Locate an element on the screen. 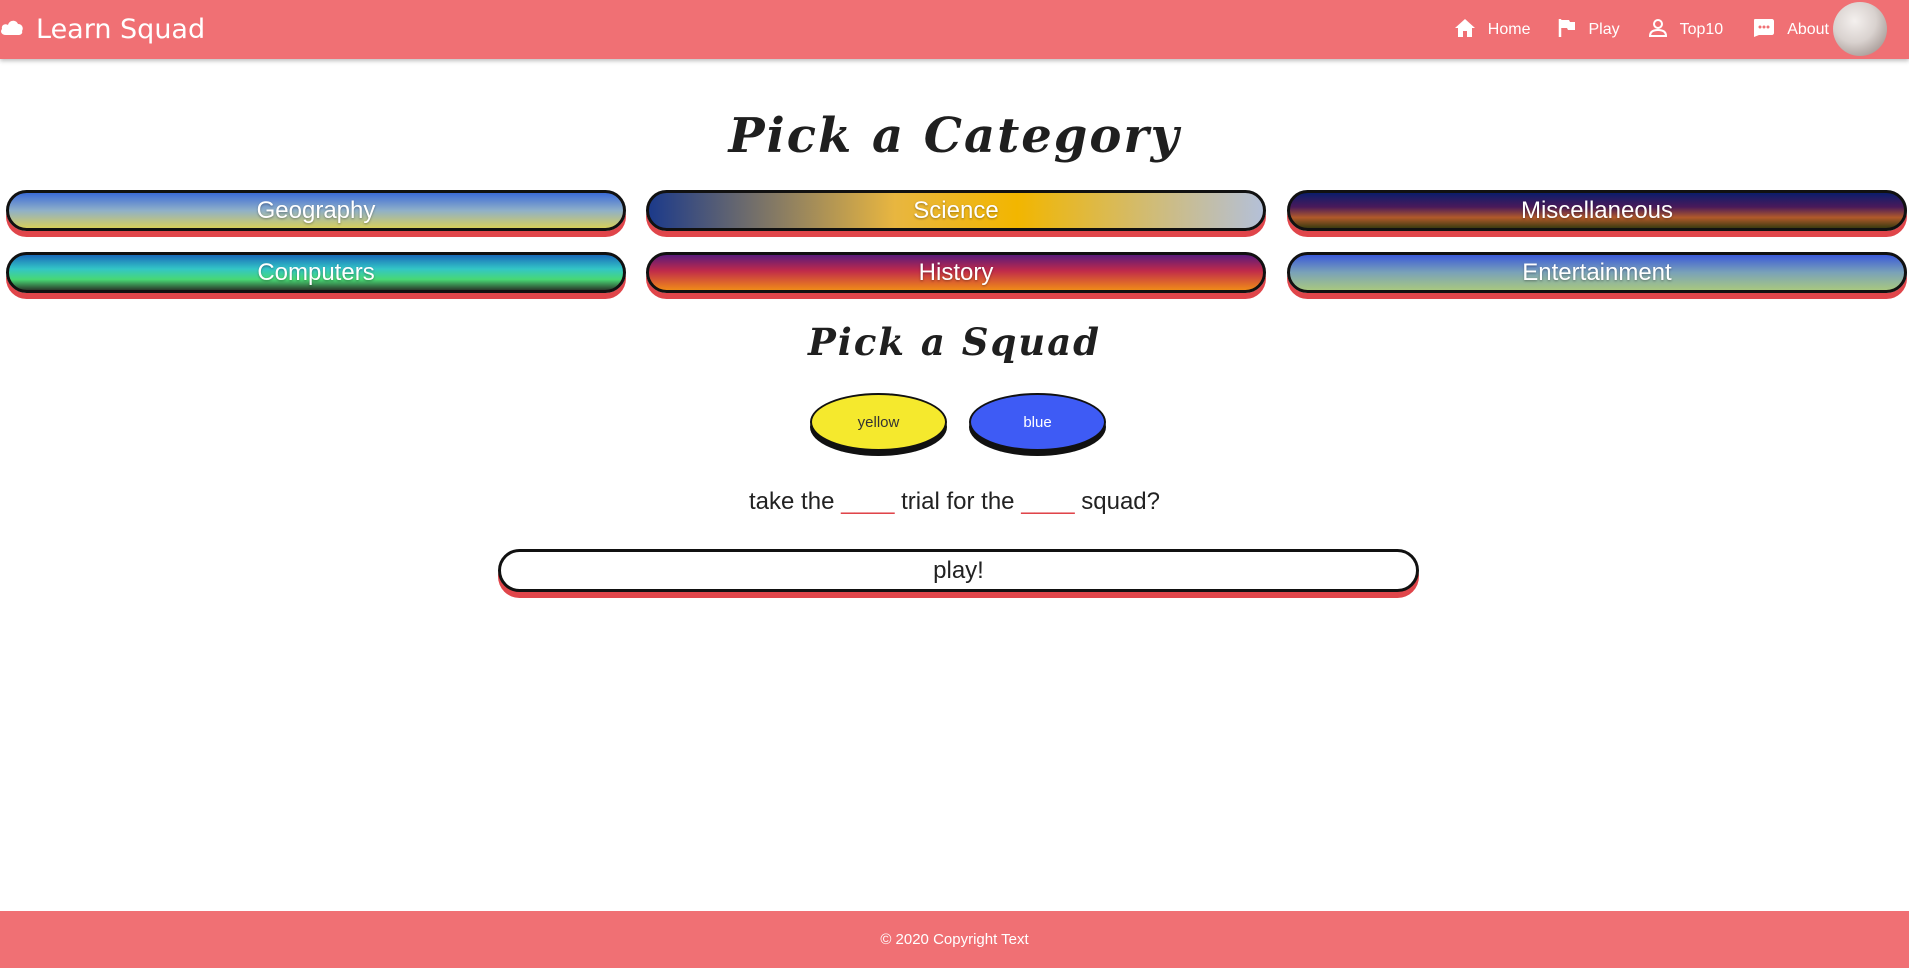  squad-heading: Pick a Squad is located at coordinates (954, 342).